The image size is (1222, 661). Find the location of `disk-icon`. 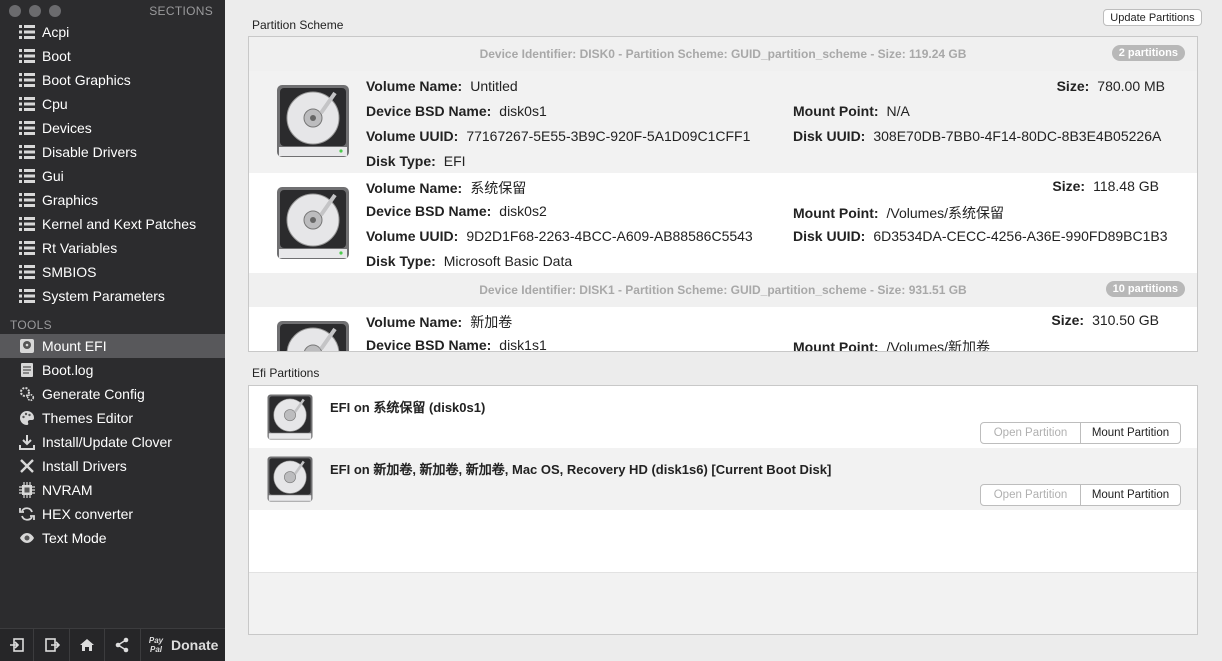

disk-icon is located at coordinates (27, 346).